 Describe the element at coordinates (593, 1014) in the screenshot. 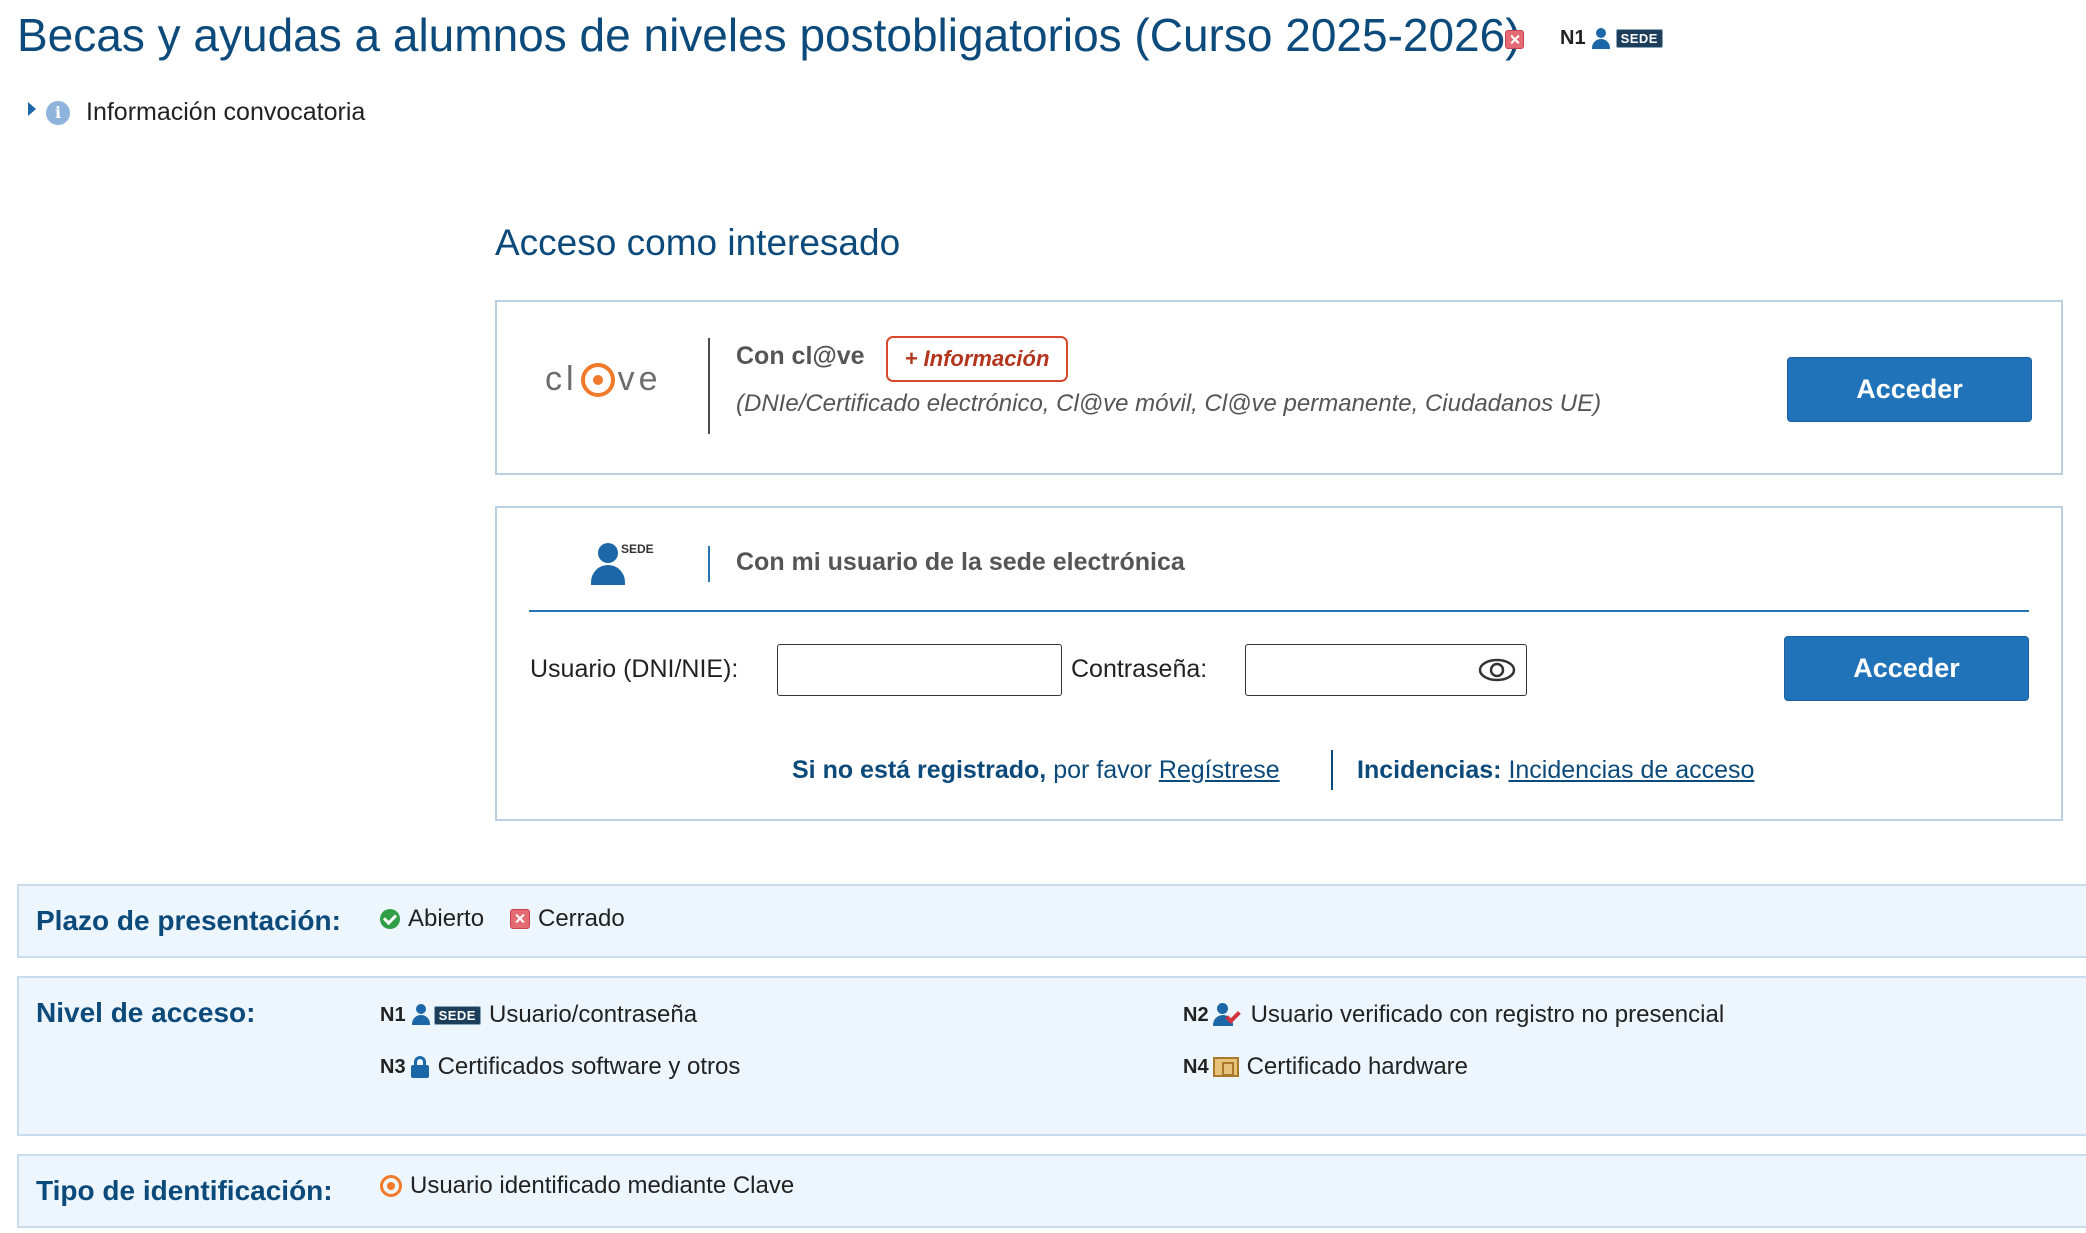

I see `n1-description: Usuario/contraseña` at that location.